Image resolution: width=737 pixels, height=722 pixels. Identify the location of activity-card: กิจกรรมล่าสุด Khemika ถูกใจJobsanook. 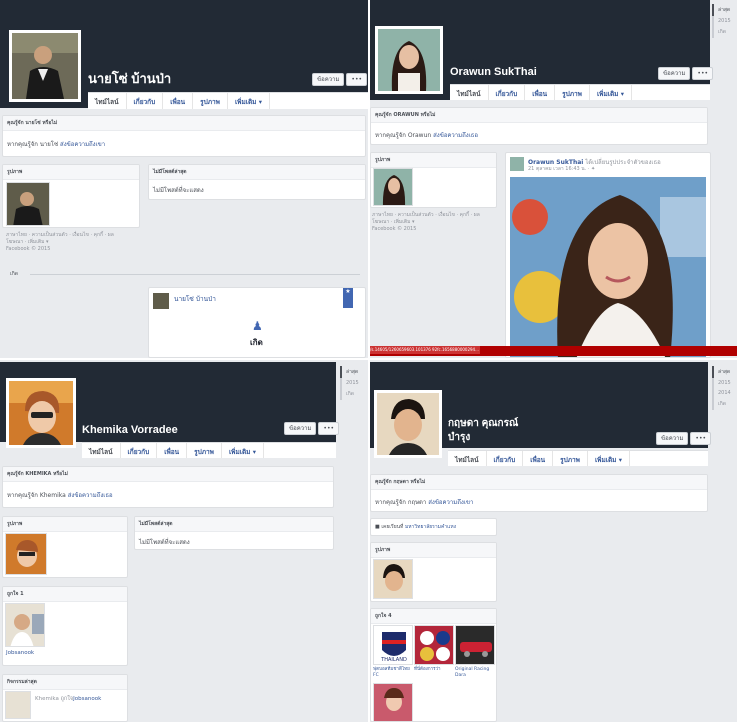
(65, 698).